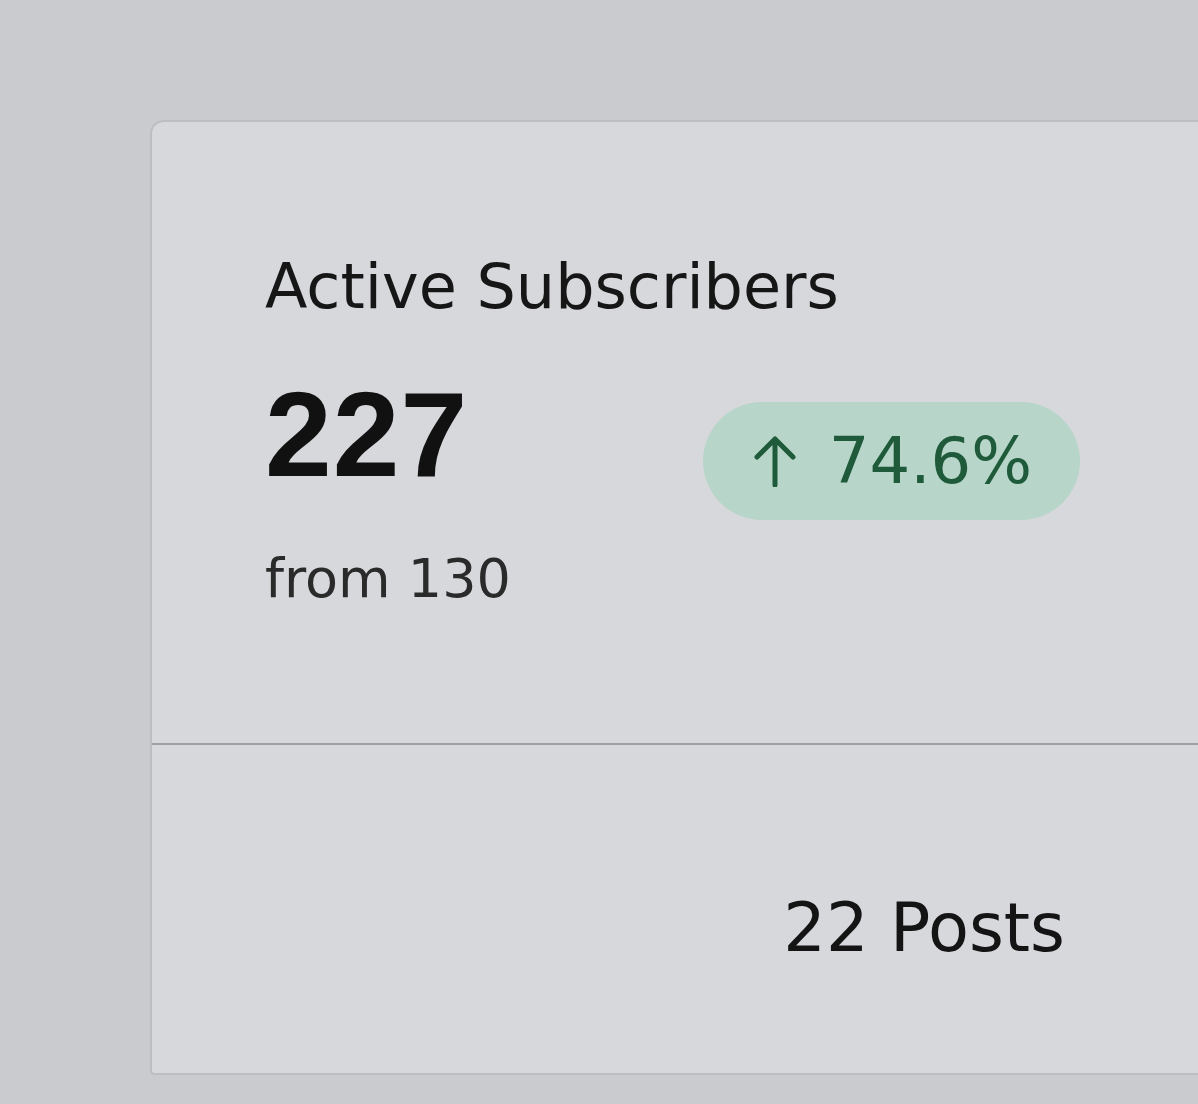 This screenshot has width=1198, height=1104. What do you see at coordinates (924, 929) in the screenshot?
I see `posts-count: 22 Posts` at bounding box center [924, 929].